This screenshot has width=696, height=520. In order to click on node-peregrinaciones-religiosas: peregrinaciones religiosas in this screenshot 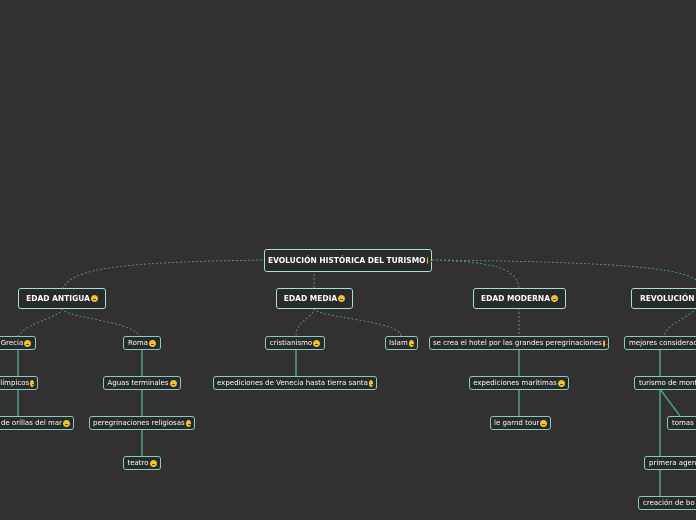, I will do `click(142, 423)`.